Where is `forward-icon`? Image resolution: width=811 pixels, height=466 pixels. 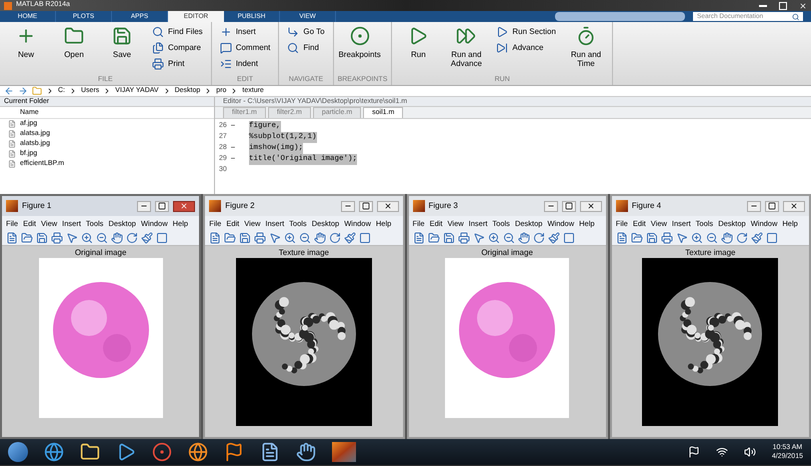 forward-icon is located at coordinates (23, 91).